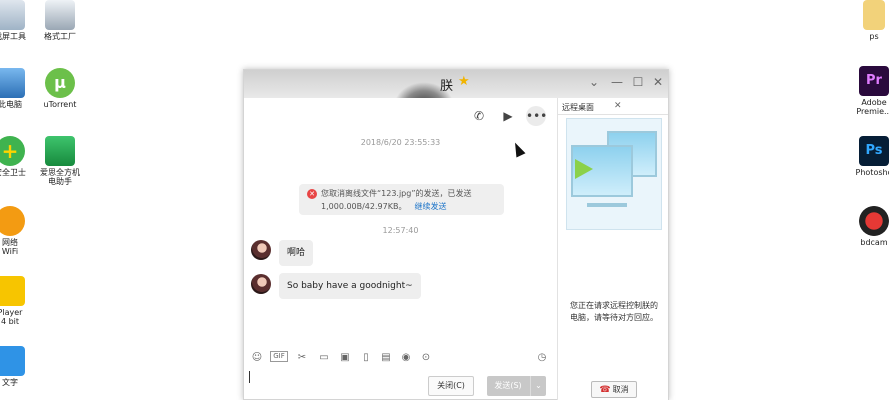  What do you see at coordinates (386, 358) in the screenshot?
I see `calendar-icon: ▤` at bounding box center [386, 358].